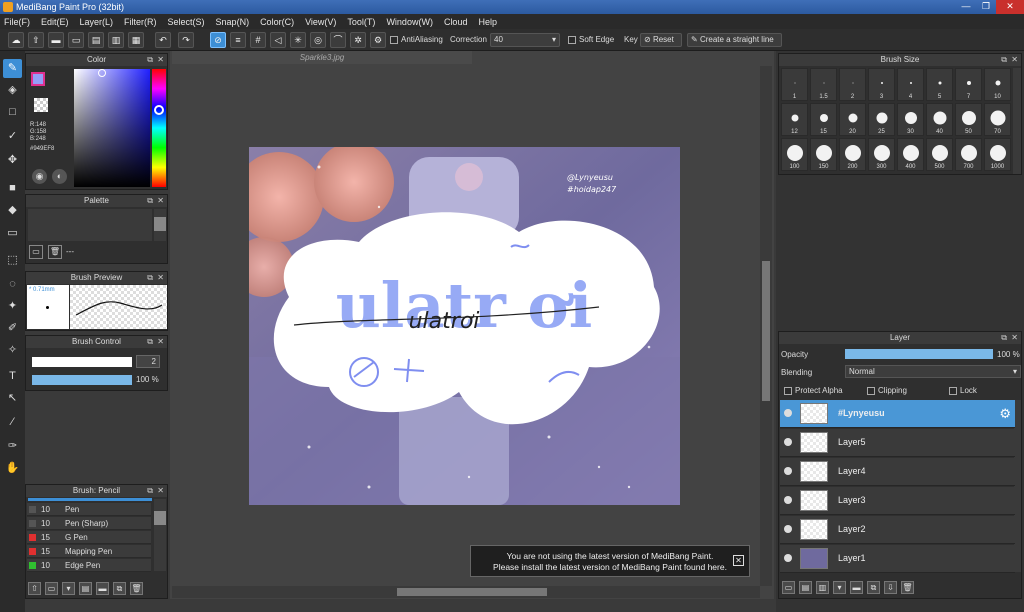  What do you see at coordinates (59, 176) in the screenshot?
I see `color-picker-icon: ◐` at bounding box center [59, 176].